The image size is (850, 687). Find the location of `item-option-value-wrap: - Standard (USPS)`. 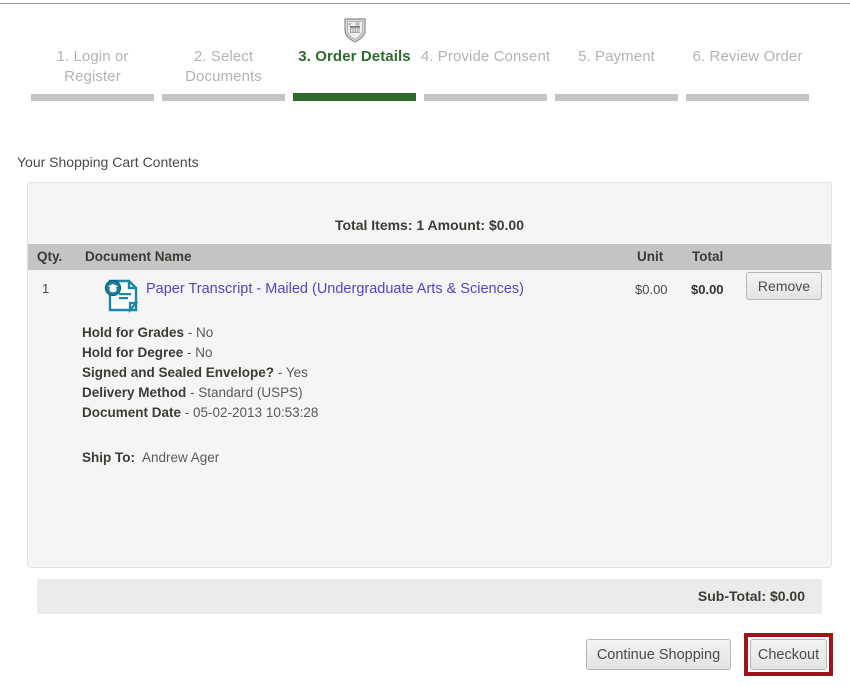

item-option-value-wrap: - Standard (USPS) is located at coordinates (244, 392).